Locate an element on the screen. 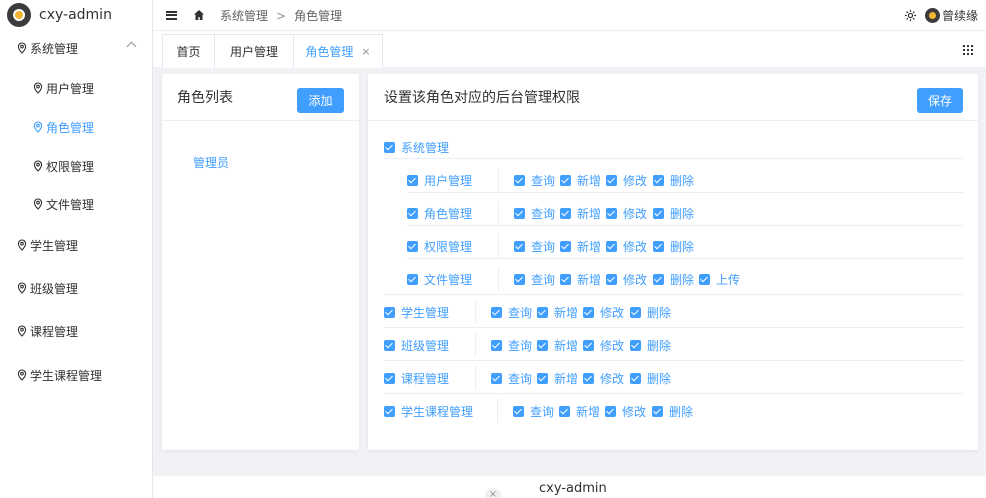 This screenshot has width=986, height=498. tab-roles: 角色管理 × is located at coordinates (338, 51).